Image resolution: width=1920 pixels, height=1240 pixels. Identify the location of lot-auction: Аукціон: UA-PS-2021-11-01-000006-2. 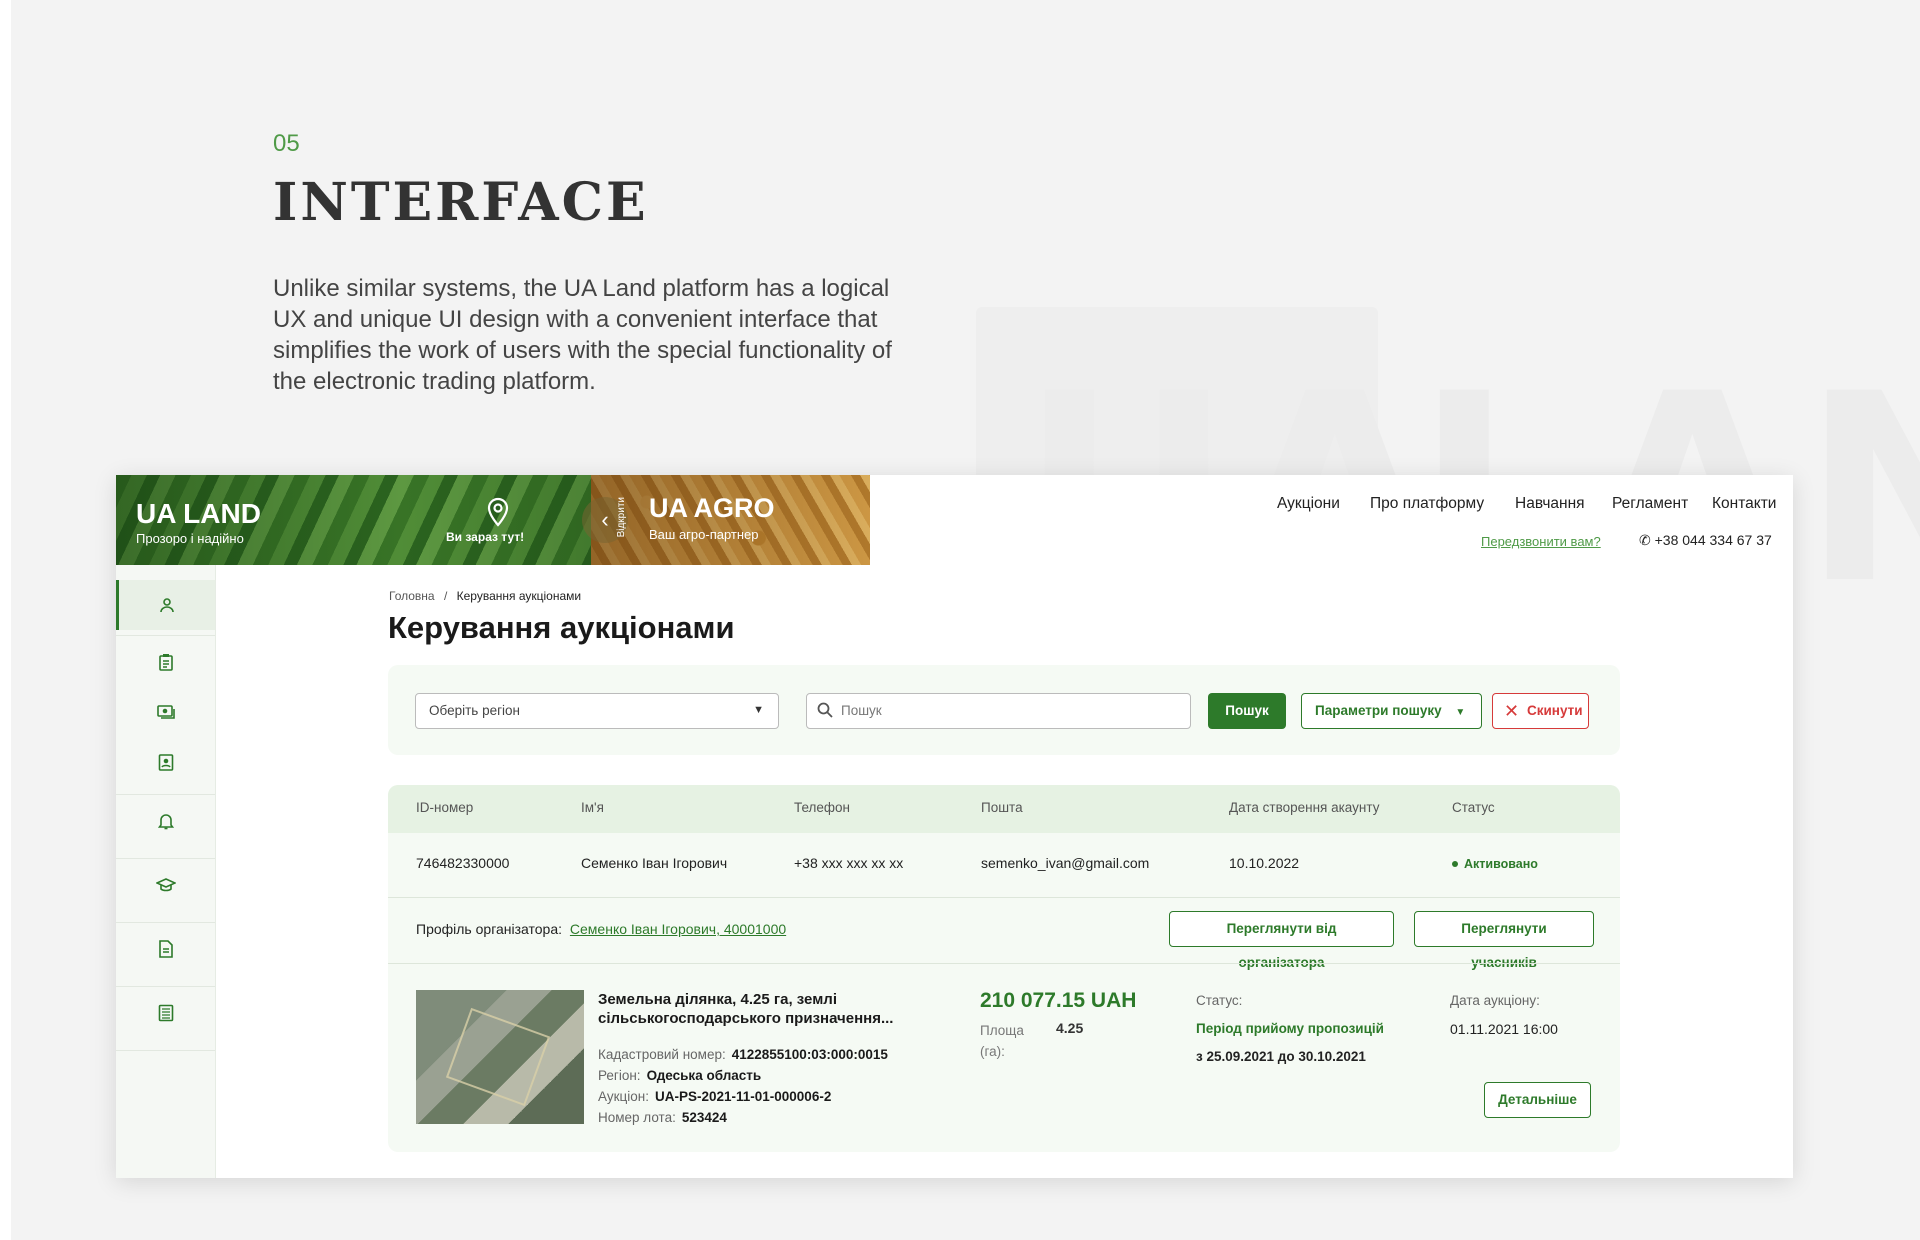
(714, 1096).